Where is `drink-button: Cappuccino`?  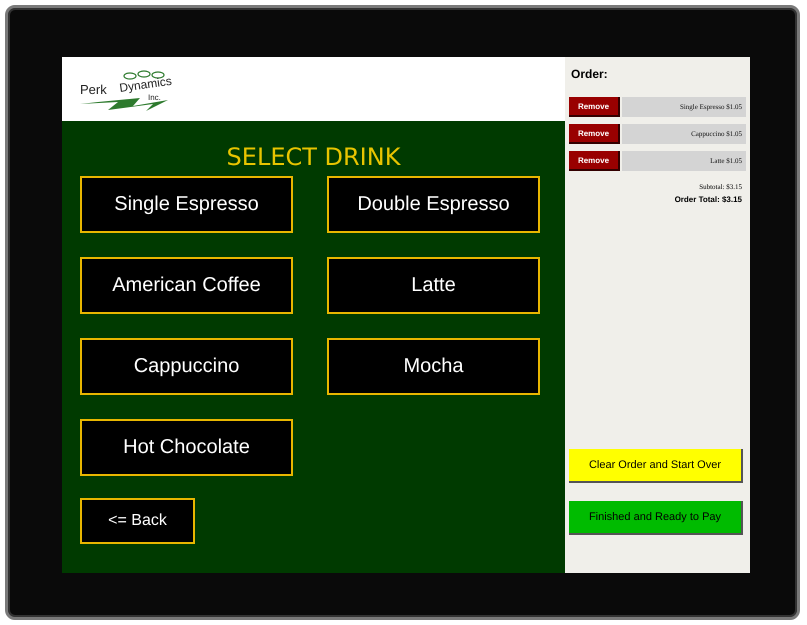
drink-button: Cappuccino is located at coordinates (186, 366).